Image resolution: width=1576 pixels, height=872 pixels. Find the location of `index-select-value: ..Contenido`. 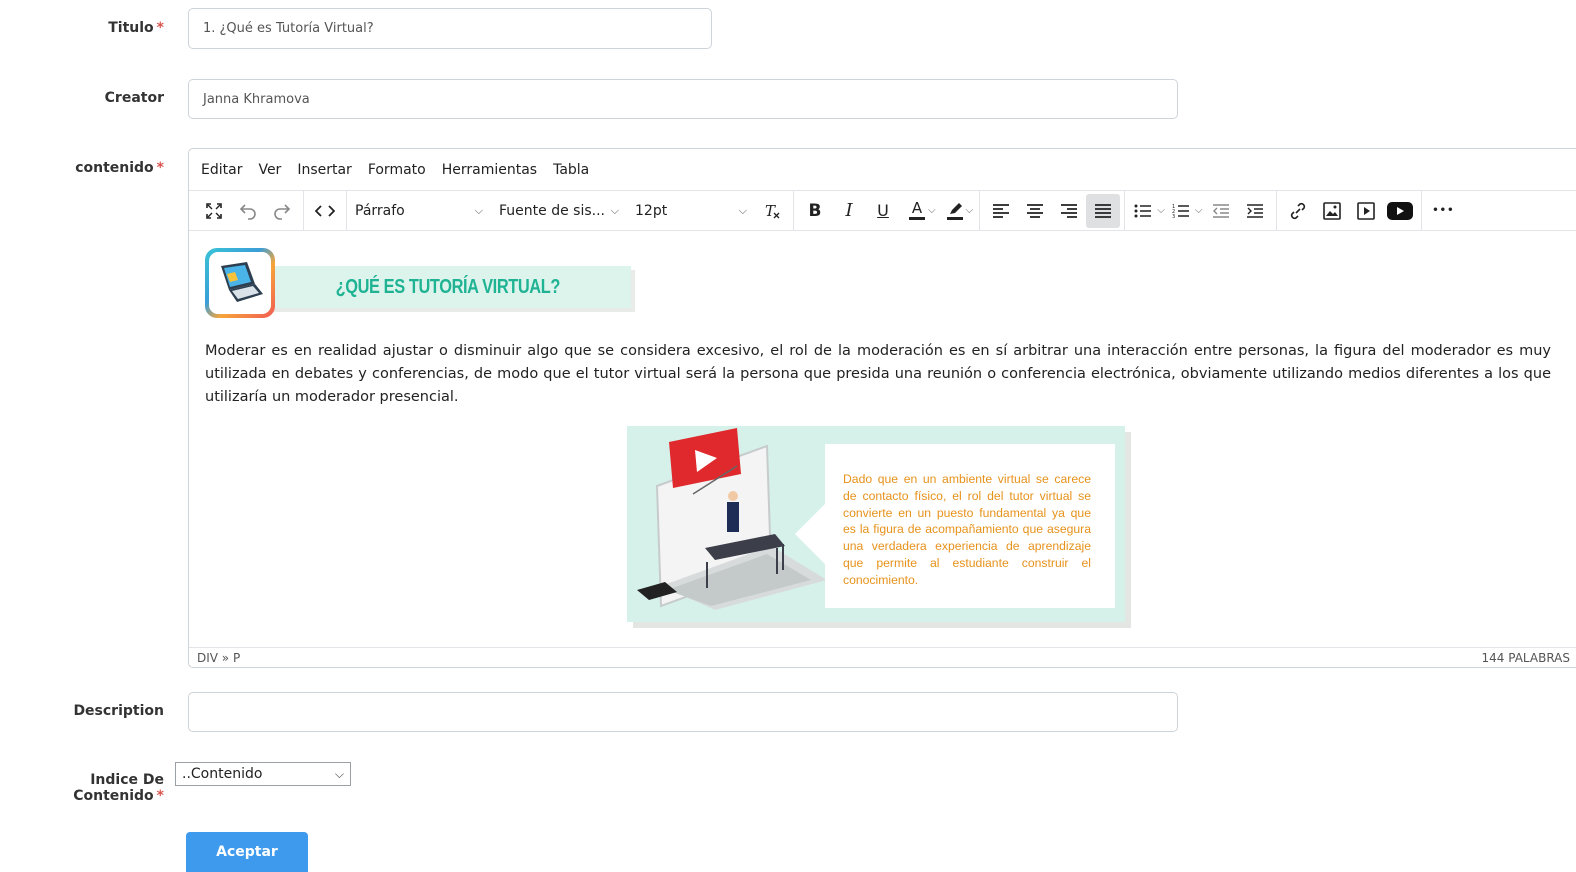

index-select-value: ..Contenido is located at coordinates (222, 774).